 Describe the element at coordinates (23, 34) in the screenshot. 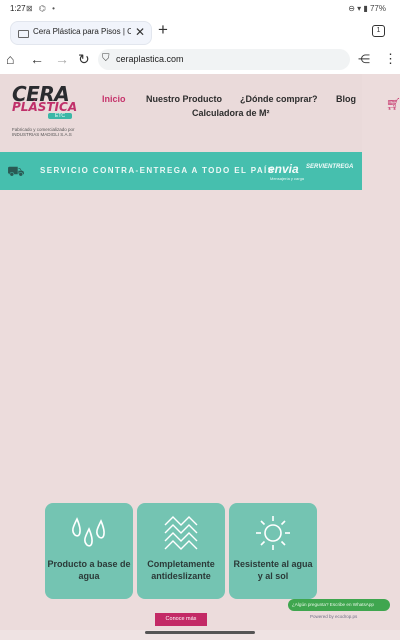

I see `favicon-icon` at that location.